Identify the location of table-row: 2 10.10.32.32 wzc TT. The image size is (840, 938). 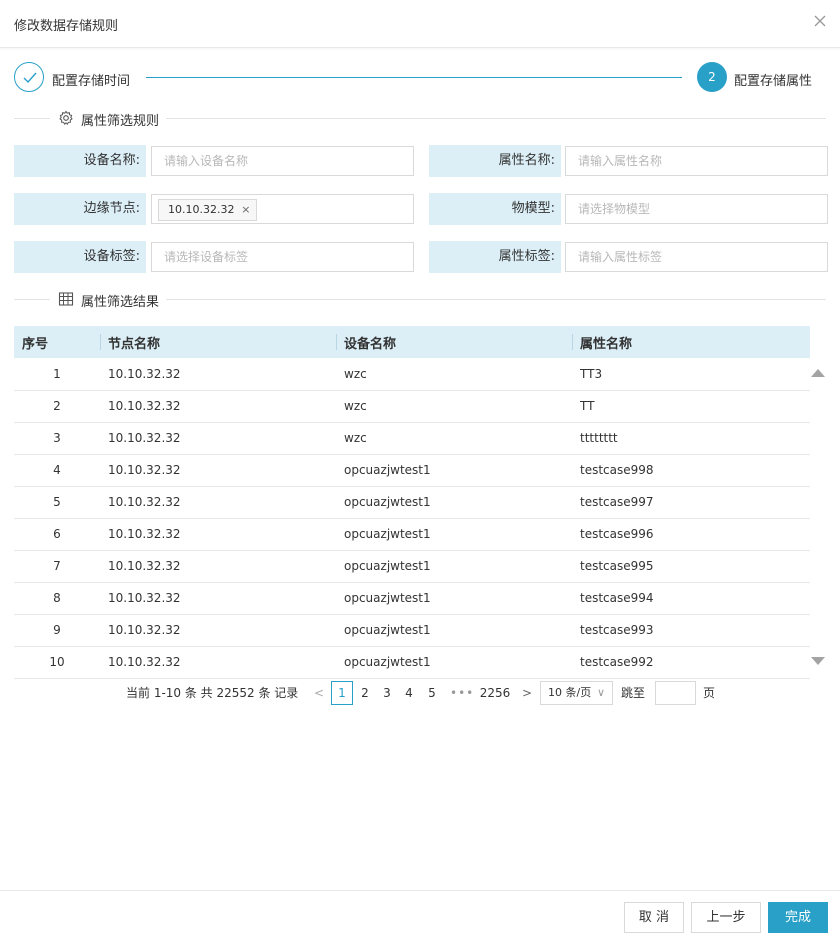
(412, 406).